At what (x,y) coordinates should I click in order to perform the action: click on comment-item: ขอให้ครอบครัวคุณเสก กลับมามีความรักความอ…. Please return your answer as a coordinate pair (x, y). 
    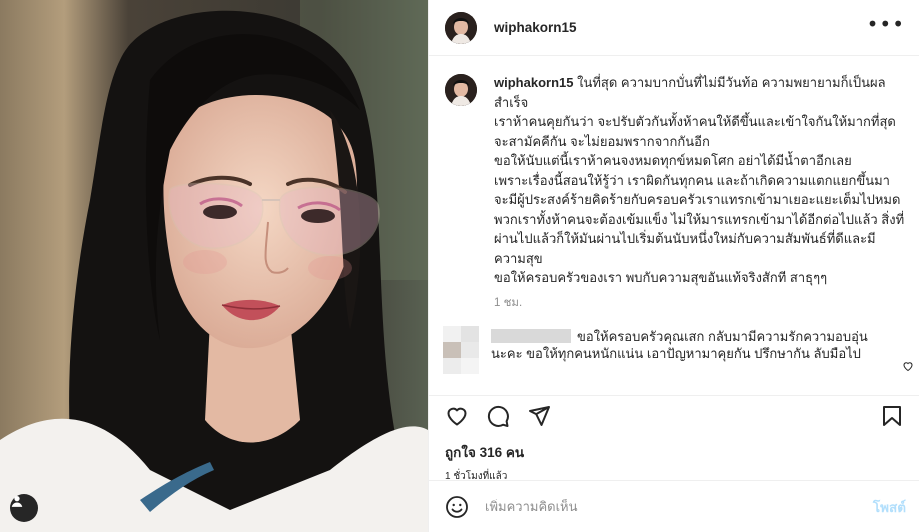
    Looking at the image, I should click on (674, 343).